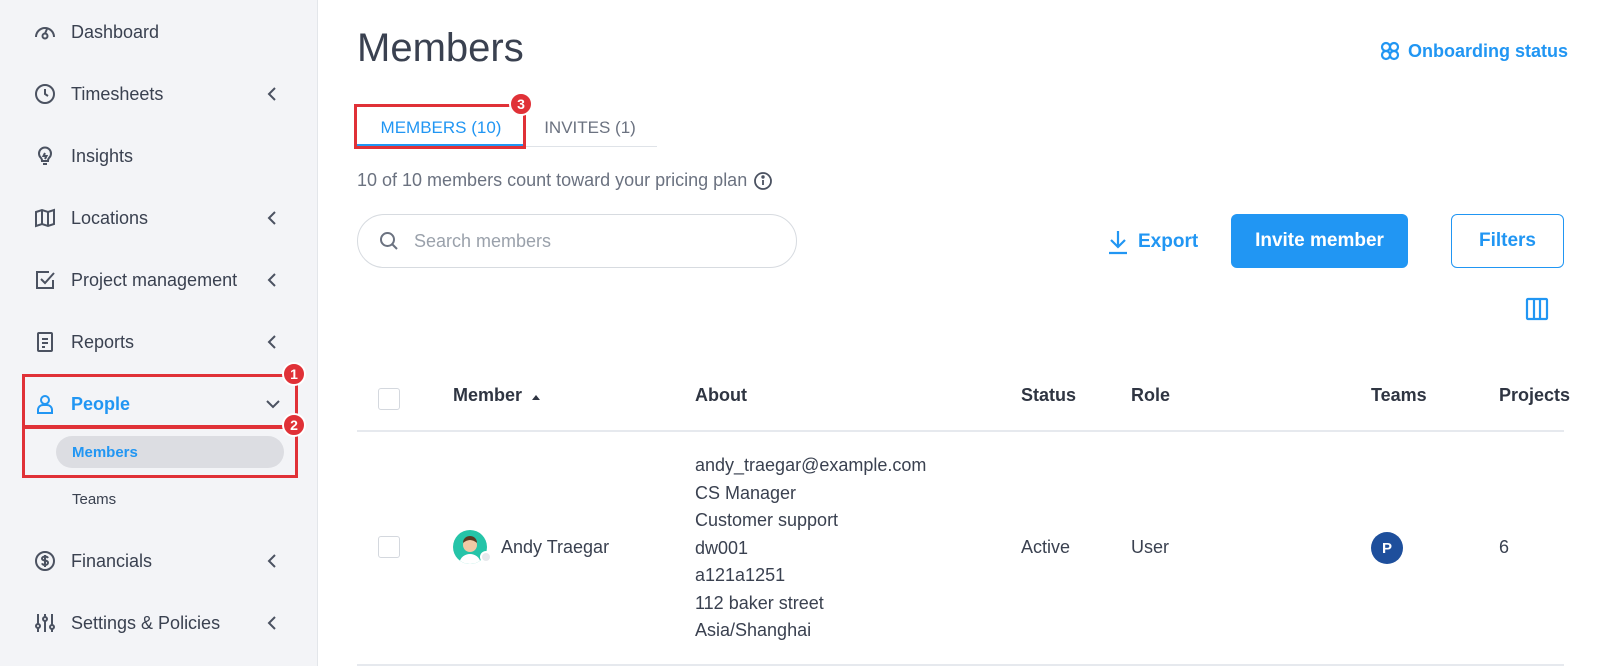 The width and height of the screenshot is (1600, 666). What do you see at coordinates (45, 156) in the screenshot?
I see `lightbulb-icon` at bounding box center [45, 156].